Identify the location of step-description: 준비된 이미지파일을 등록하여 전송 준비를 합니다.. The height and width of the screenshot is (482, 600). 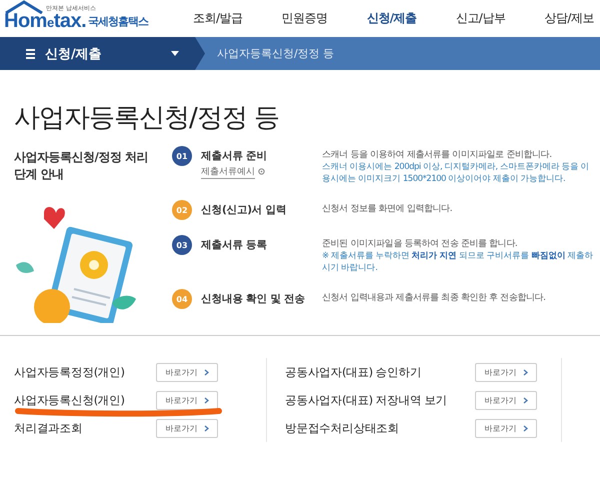
(420, 244).